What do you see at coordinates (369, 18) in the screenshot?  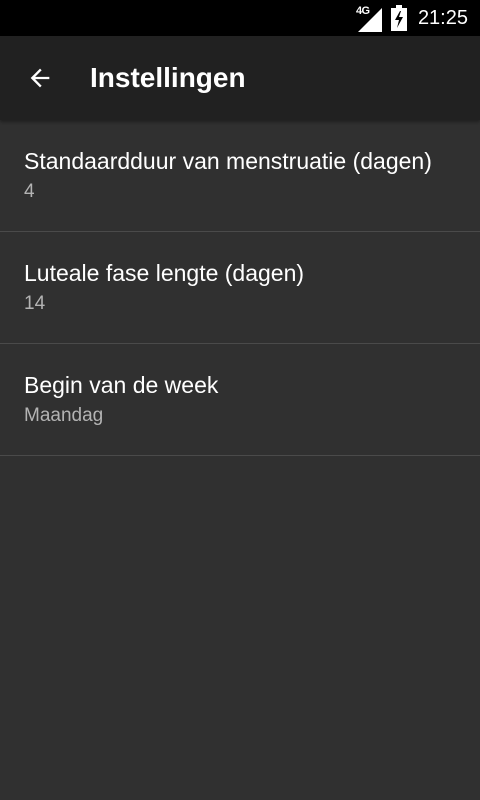 I see `signal-icon: 4G` at bounding box center [369, 18].